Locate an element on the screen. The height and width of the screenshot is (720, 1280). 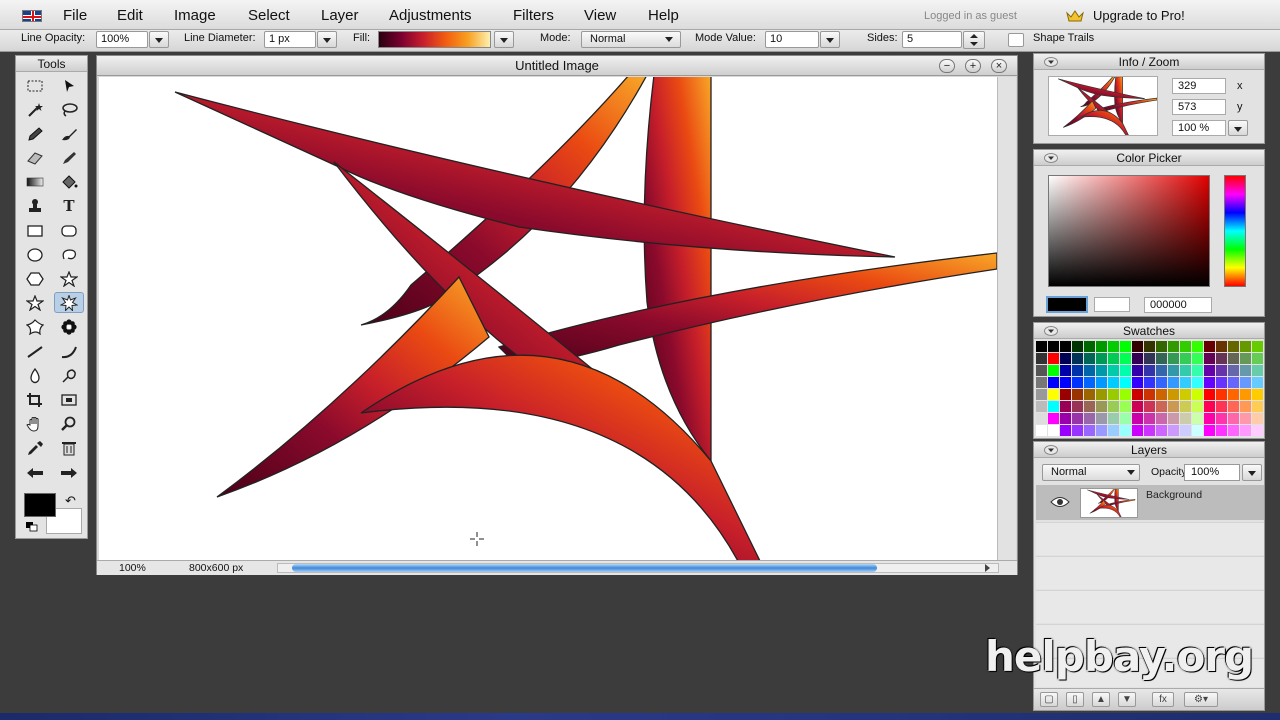
zoom-tool-icon is located at coordinates (69, 423).